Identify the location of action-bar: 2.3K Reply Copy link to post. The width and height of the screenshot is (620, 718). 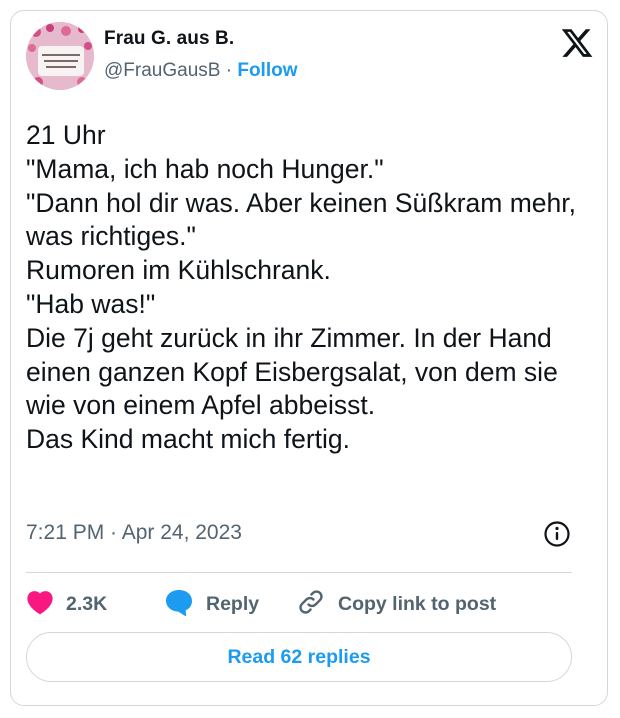
(299, 604).